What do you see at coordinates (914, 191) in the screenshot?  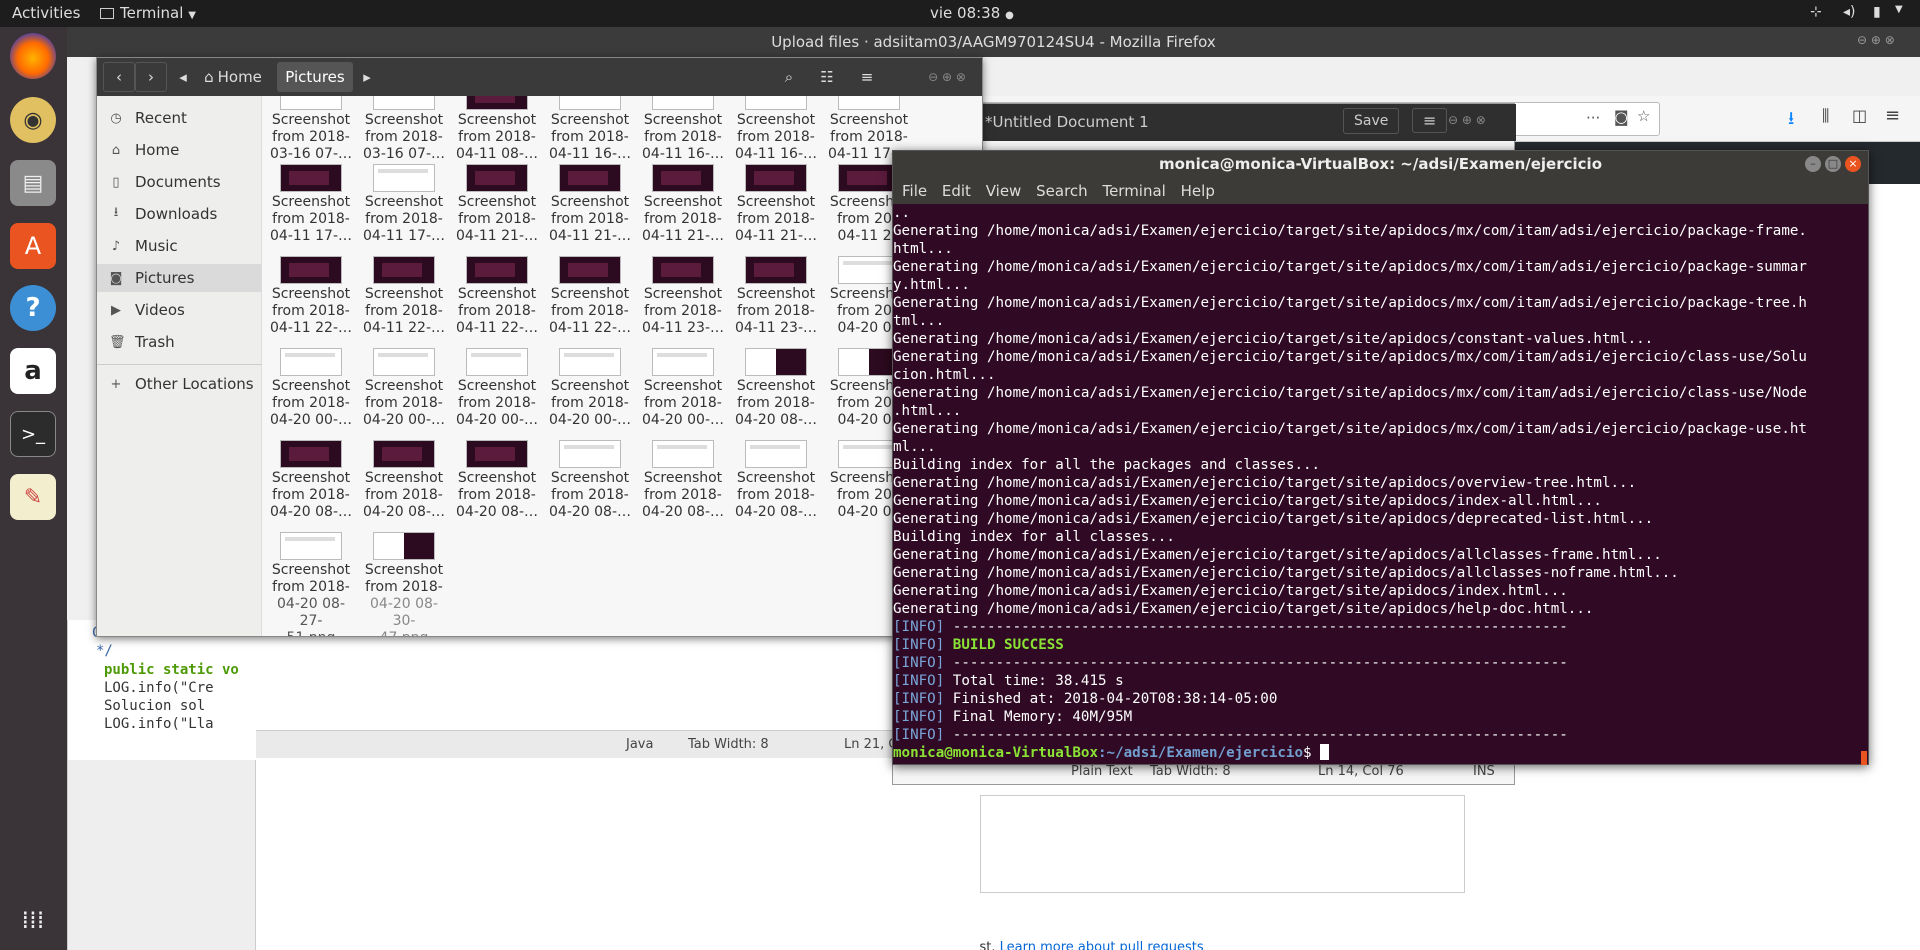 I see `menu-file: File` at bounding box center [914, 191].